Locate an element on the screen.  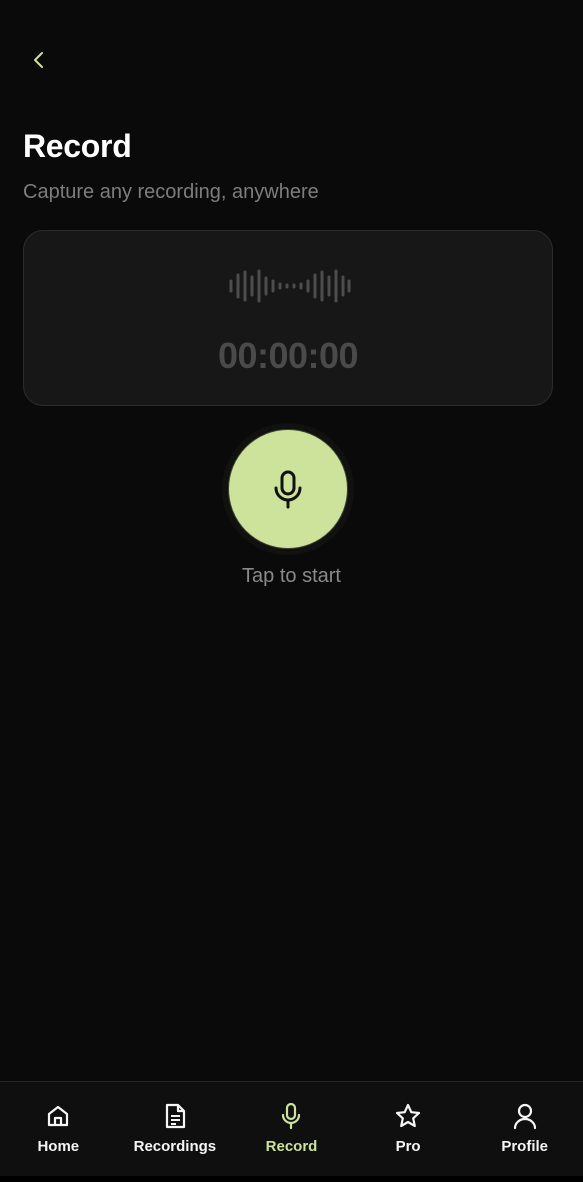
tab-profile: Profile is located at coordinates (524, 1129).